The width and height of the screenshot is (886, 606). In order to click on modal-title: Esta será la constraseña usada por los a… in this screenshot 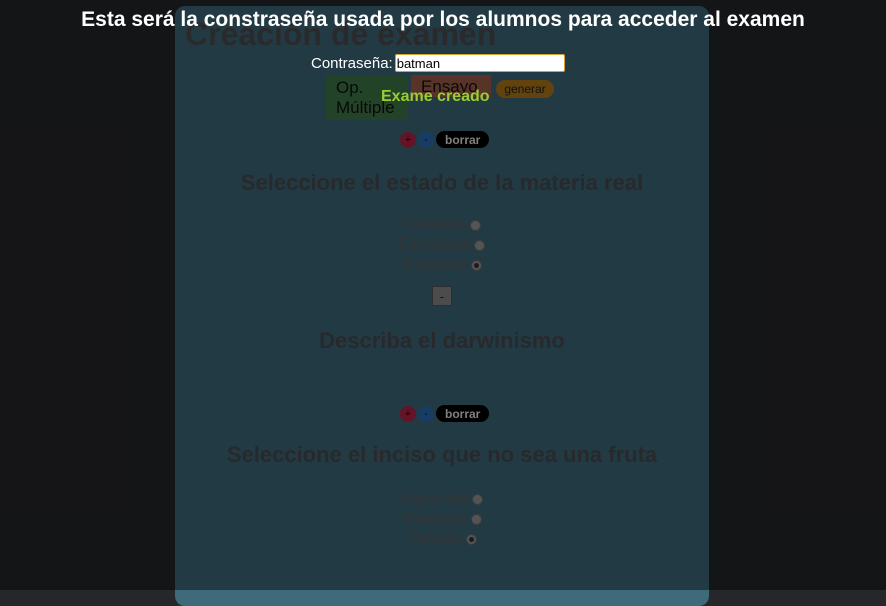, I will do `click(443, 19)`.